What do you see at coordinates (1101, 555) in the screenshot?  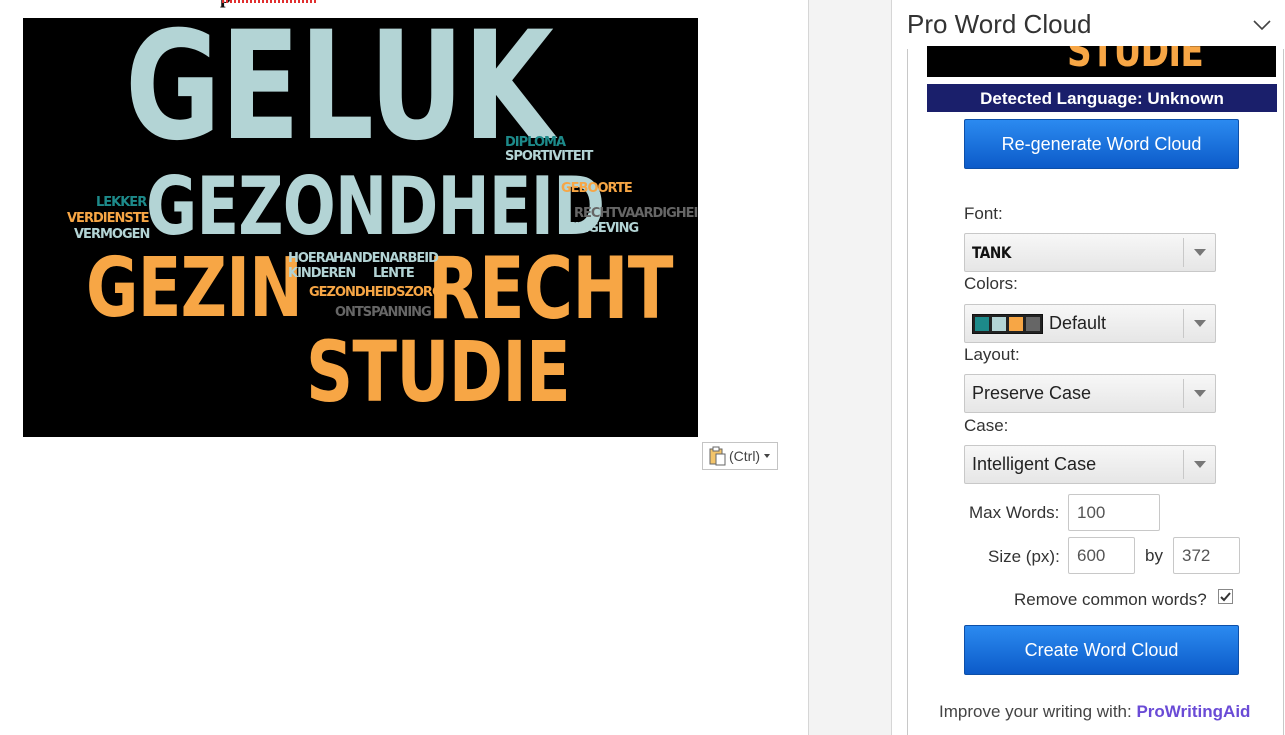 I see `size-width-input: 600` at bounding box center [1101, 555].